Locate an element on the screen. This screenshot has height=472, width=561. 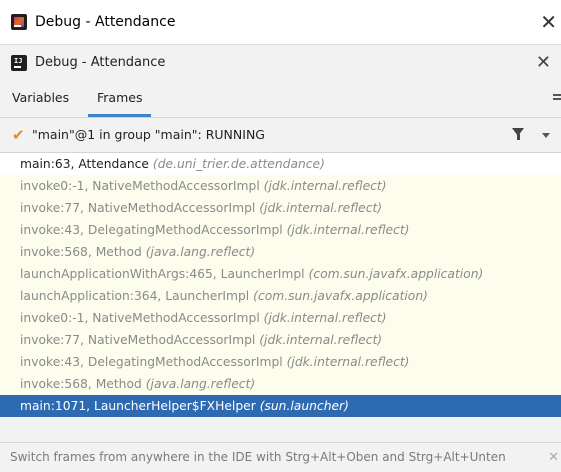
tab-frames: Frames is located at coordinates (120, 99).